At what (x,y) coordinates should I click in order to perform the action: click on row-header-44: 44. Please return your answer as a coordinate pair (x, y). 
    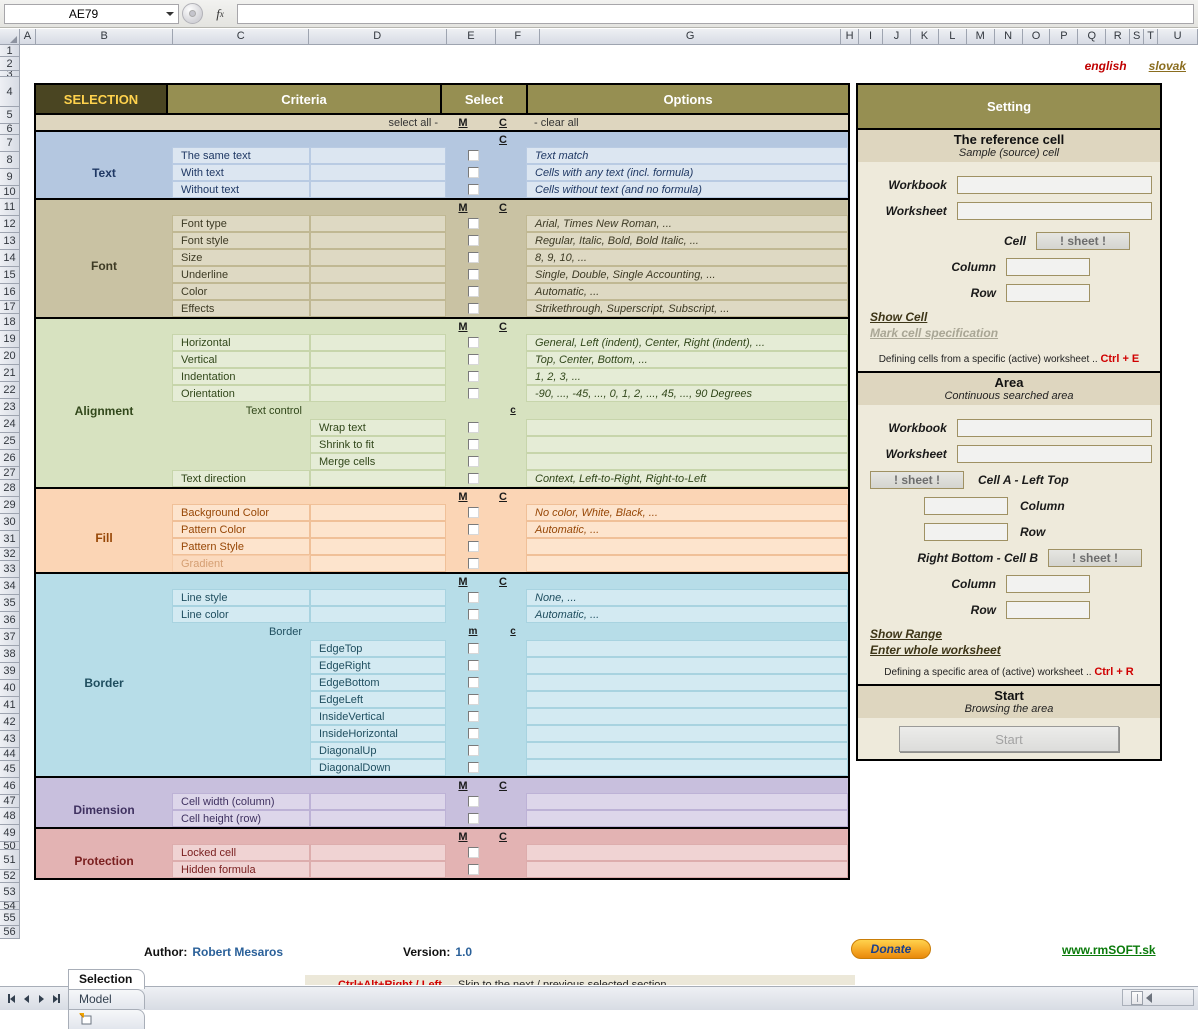
    Looking at the image, I should click on (10, 754).